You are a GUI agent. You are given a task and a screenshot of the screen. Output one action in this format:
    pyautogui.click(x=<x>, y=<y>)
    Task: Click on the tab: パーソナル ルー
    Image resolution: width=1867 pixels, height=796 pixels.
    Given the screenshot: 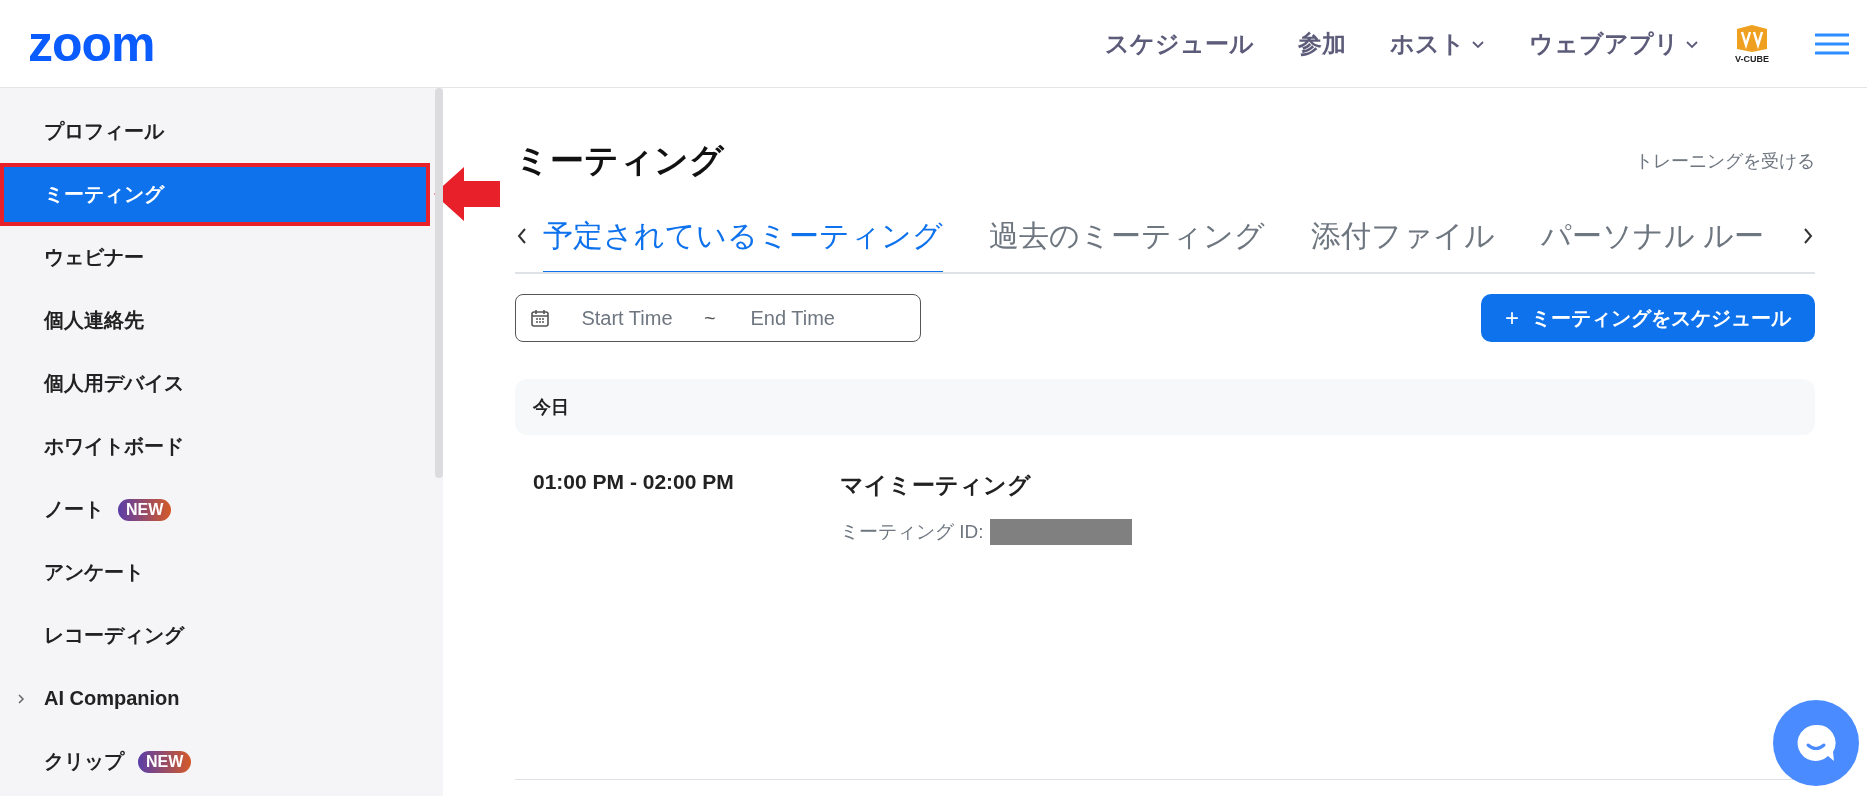 What is the action you would take?
    pyautogui.click(x=1653, y=241)
    